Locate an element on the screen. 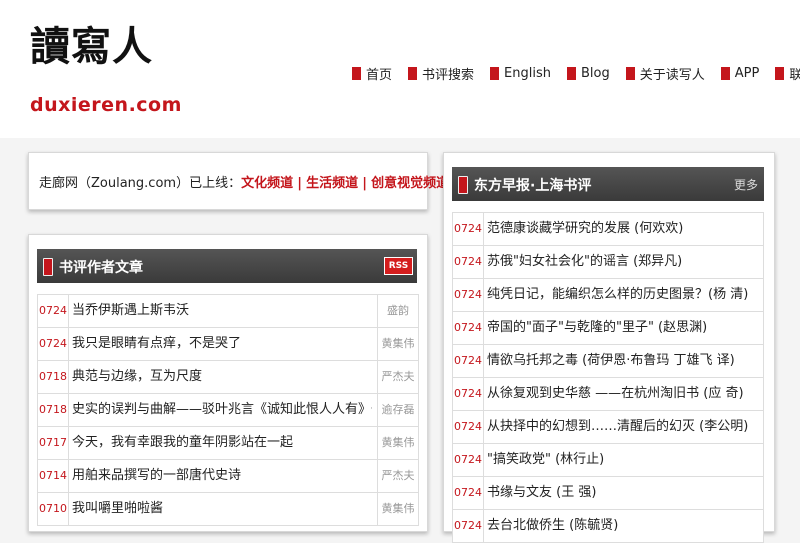 This screenshot has height=543, width=800. section-header: 东方早报·上海书评 更多 is located at coordinates (608, 184).